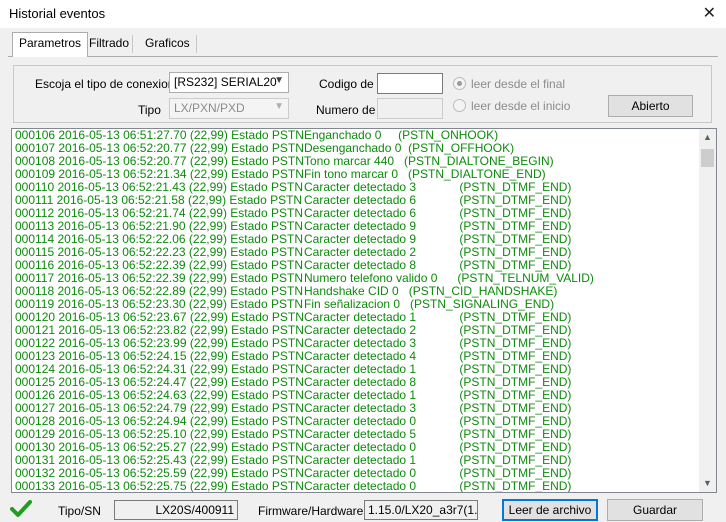 The image size is (726, 522). Describe the element at coordinates (149, 110) in the screenshot. I see `tipo-label: Tipo` at that location.